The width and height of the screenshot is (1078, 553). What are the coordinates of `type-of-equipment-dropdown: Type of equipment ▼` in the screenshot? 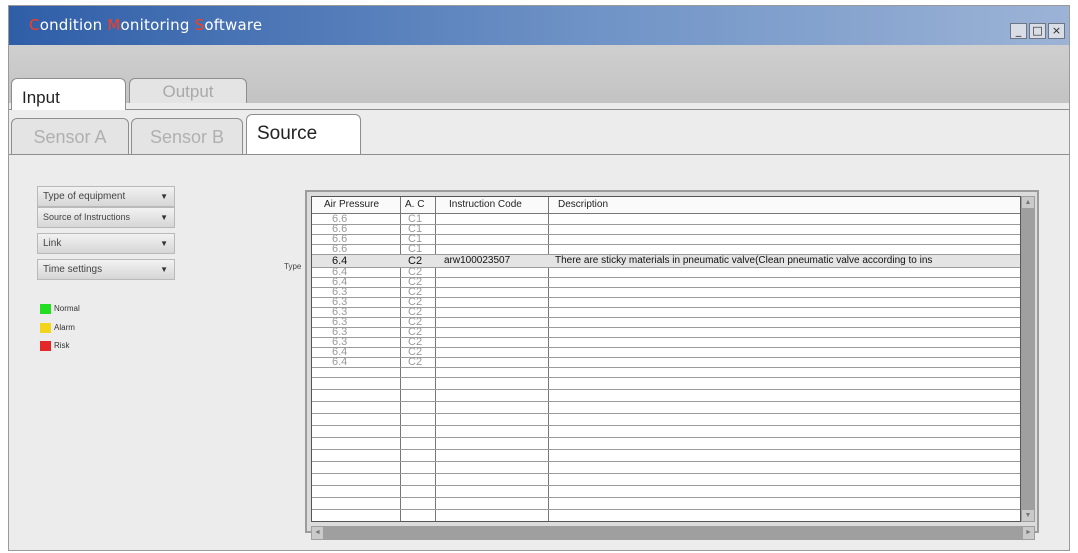 It's located at (106, 196).